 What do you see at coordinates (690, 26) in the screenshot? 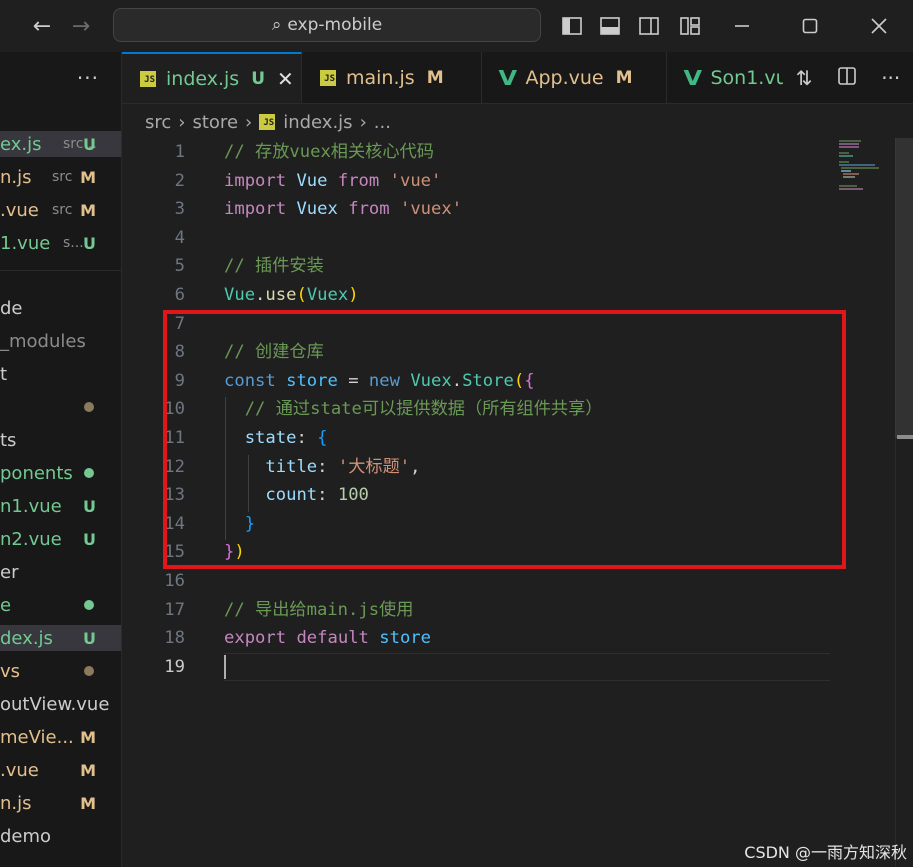
I see `customize-layout-icon` at bounding box center [690, 26].